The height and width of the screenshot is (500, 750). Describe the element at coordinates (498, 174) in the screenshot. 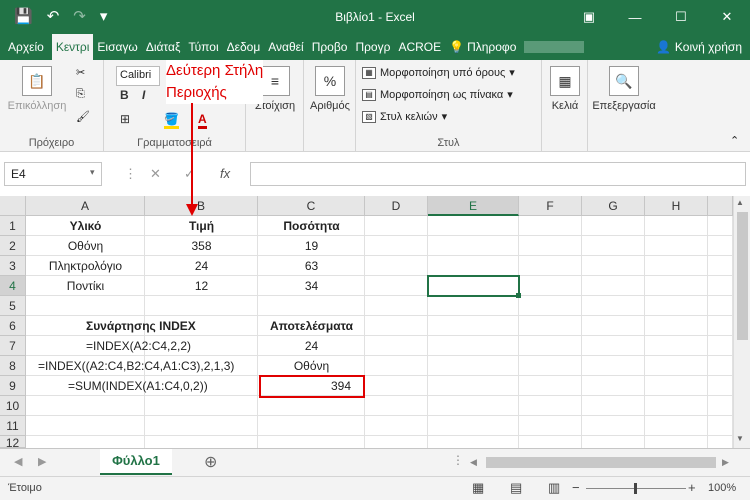

I see `formula-input` at that location.